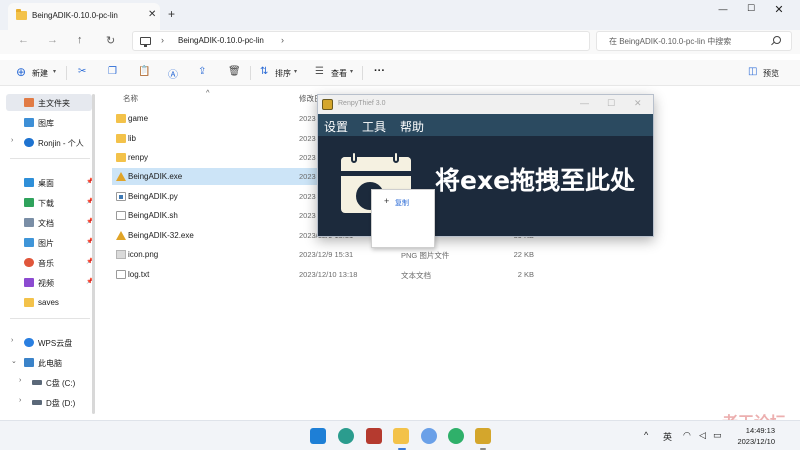  I want to click on file-name: BeingADIK.py, so click(153, 196).